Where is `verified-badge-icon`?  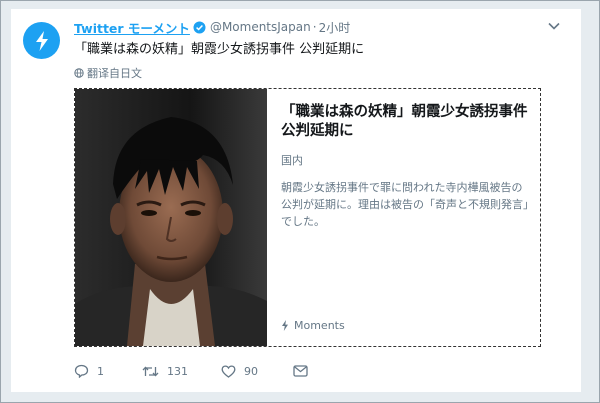
verified-badge-icon is located at coordinates (199, 27).